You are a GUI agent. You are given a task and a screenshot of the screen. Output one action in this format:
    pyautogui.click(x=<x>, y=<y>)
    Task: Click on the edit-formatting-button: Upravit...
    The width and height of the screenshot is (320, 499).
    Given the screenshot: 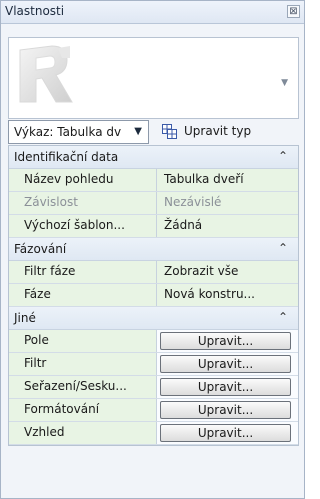 What is the action you would take?
    pyautogui.click(x=225, y=410)
    